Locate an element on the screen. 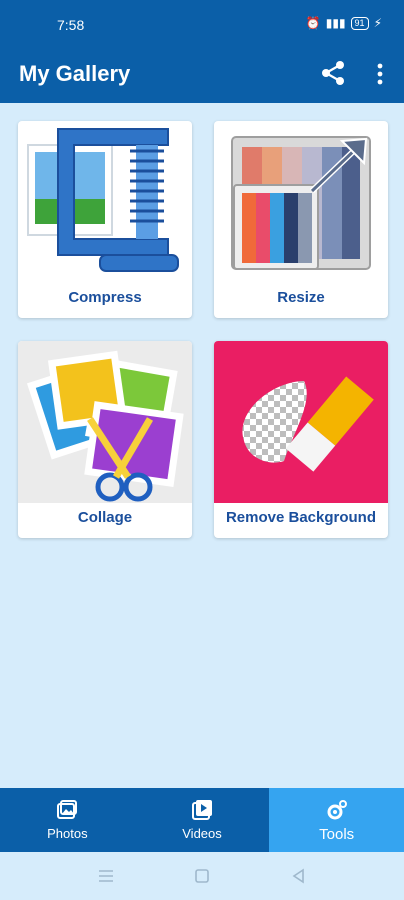 Image resolution: width=404 pixels, height=900 pixels. alarm-icon: ⏰ is located at coordinates (313, 23).